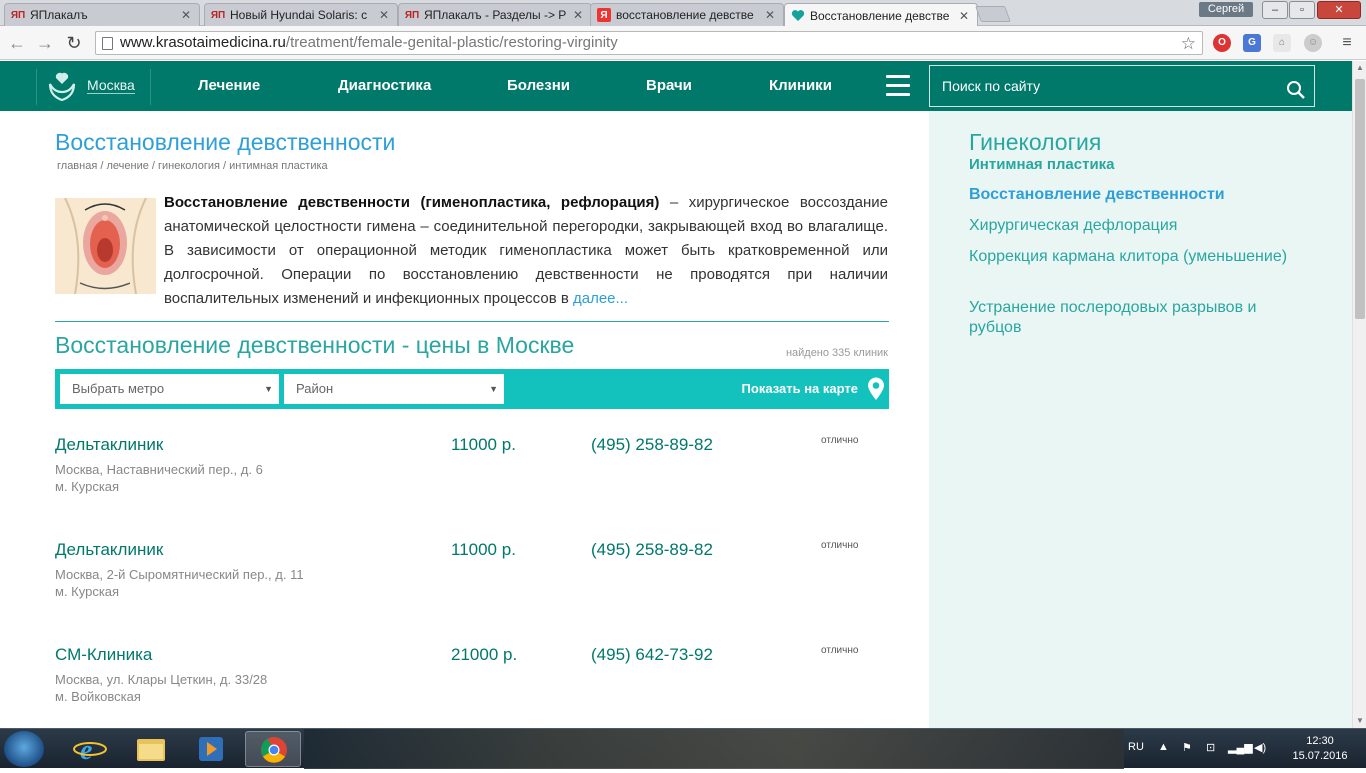 This screenshot has width=1366, height=773. What do you see at coordinates (103, 655) in the screenshot?
I see `clinic-name: СМ-Клиника` at bounding box center [103, 655].